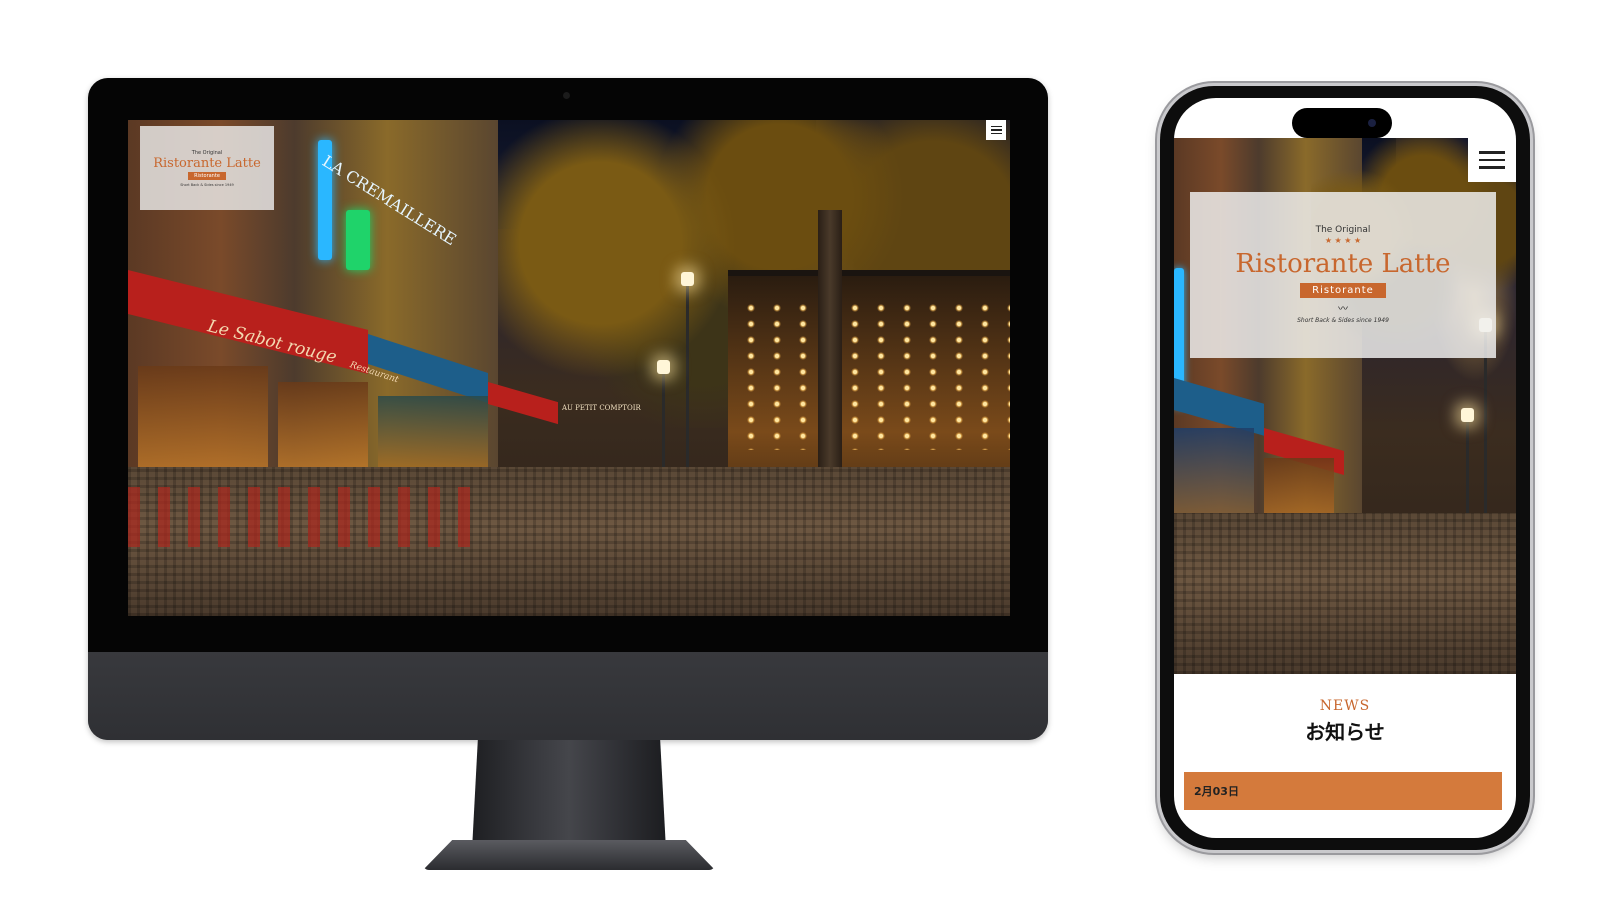  Describe the element at coordinates (1345, 593) in the screenshot. I see `cobblestone-street` at that location.